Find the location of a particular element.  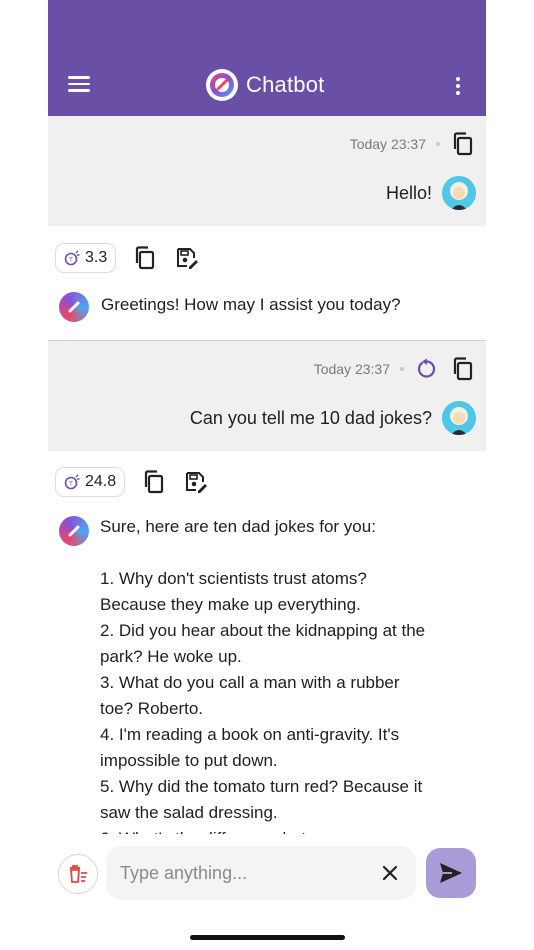

send-button is located at coordinates (451, 873).